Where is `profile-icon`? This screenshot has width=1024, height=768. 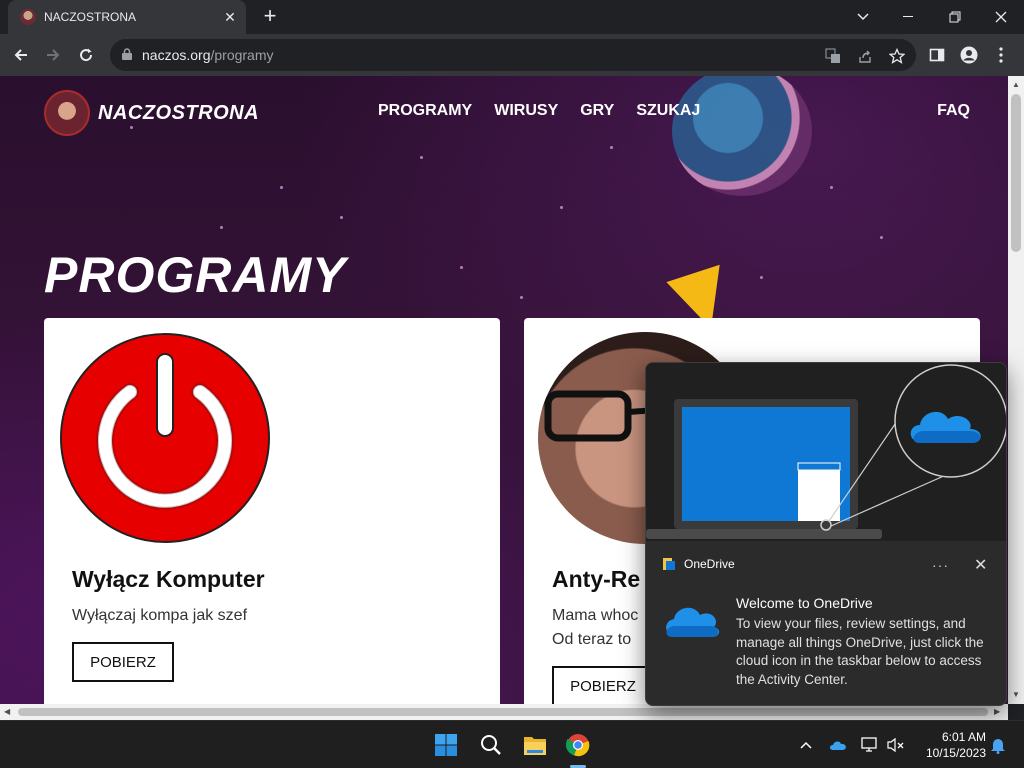
profile-icon is located at coordinates (969, 55).